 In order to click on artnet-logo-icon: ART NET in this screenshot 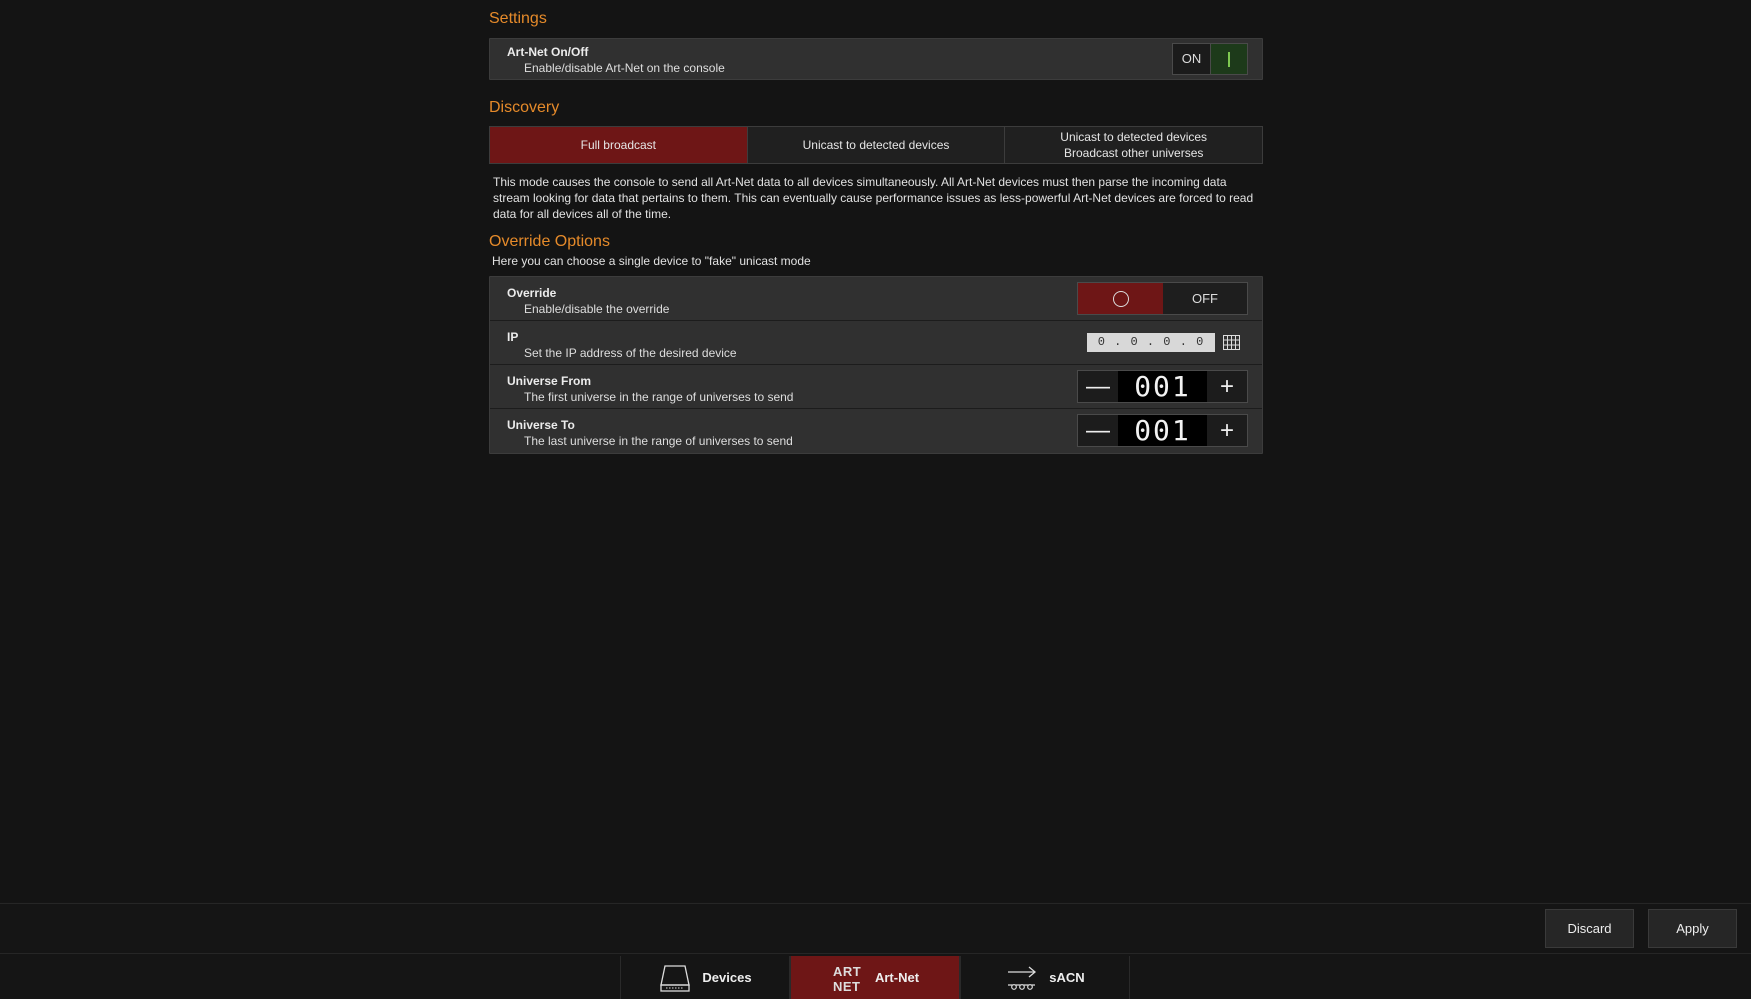, I will do `click(847, 978)`.